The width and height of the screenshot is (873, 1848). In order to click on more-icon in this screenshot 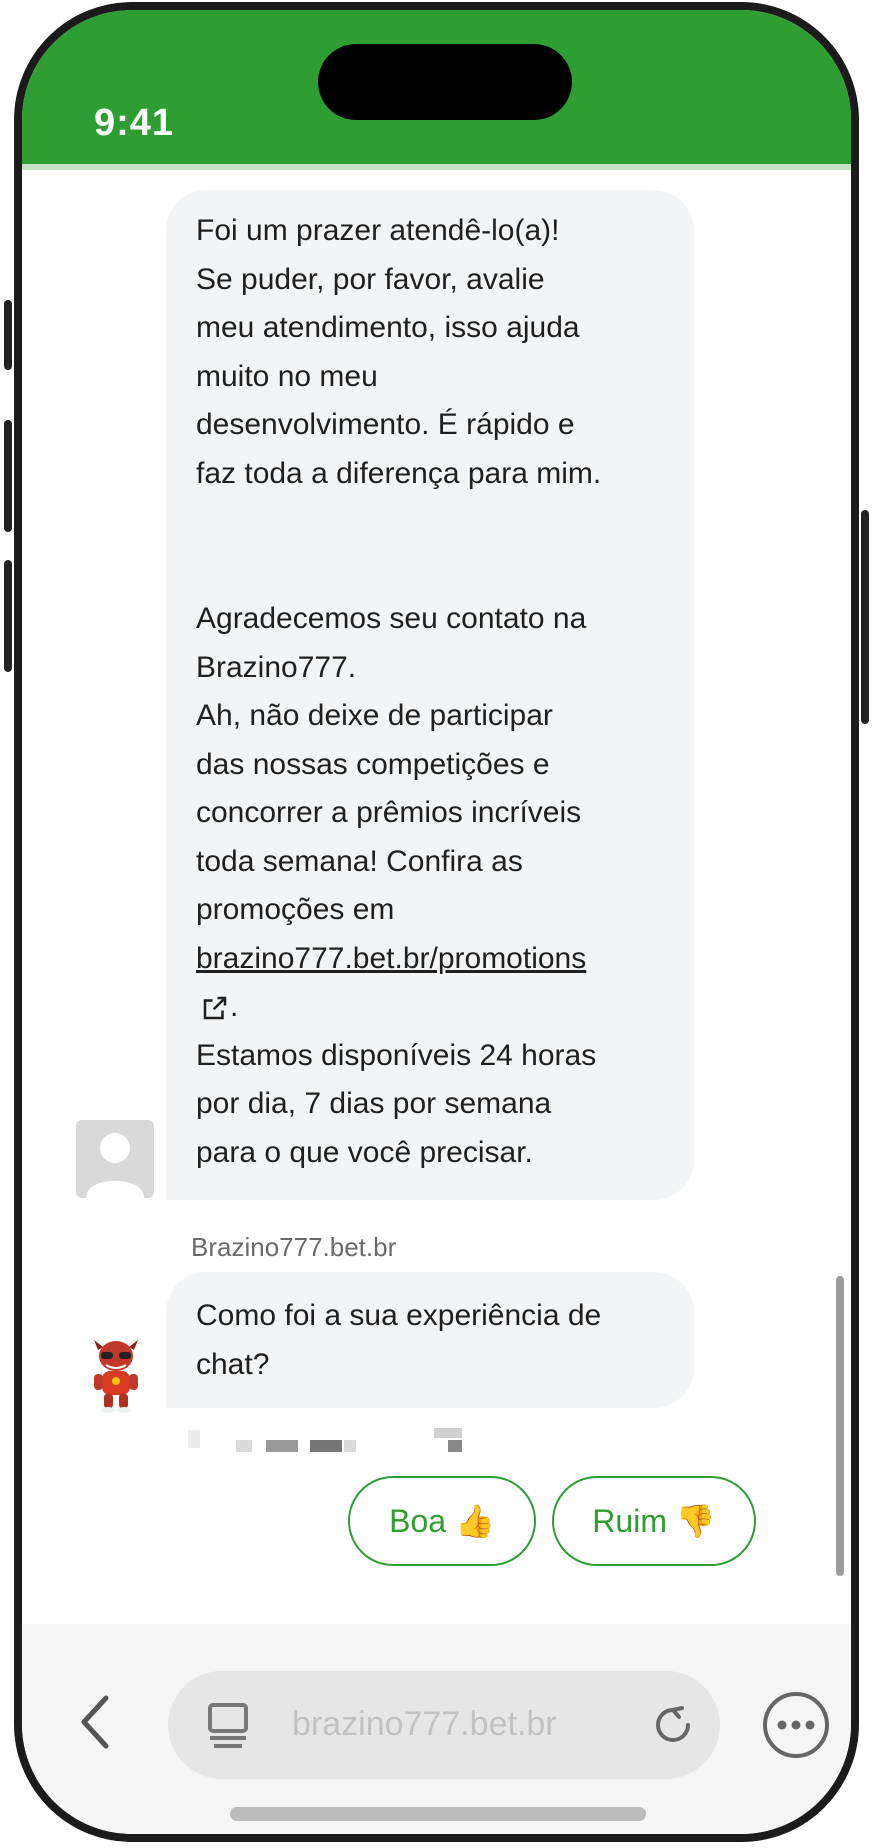, I will do `click(796, 1725)`.